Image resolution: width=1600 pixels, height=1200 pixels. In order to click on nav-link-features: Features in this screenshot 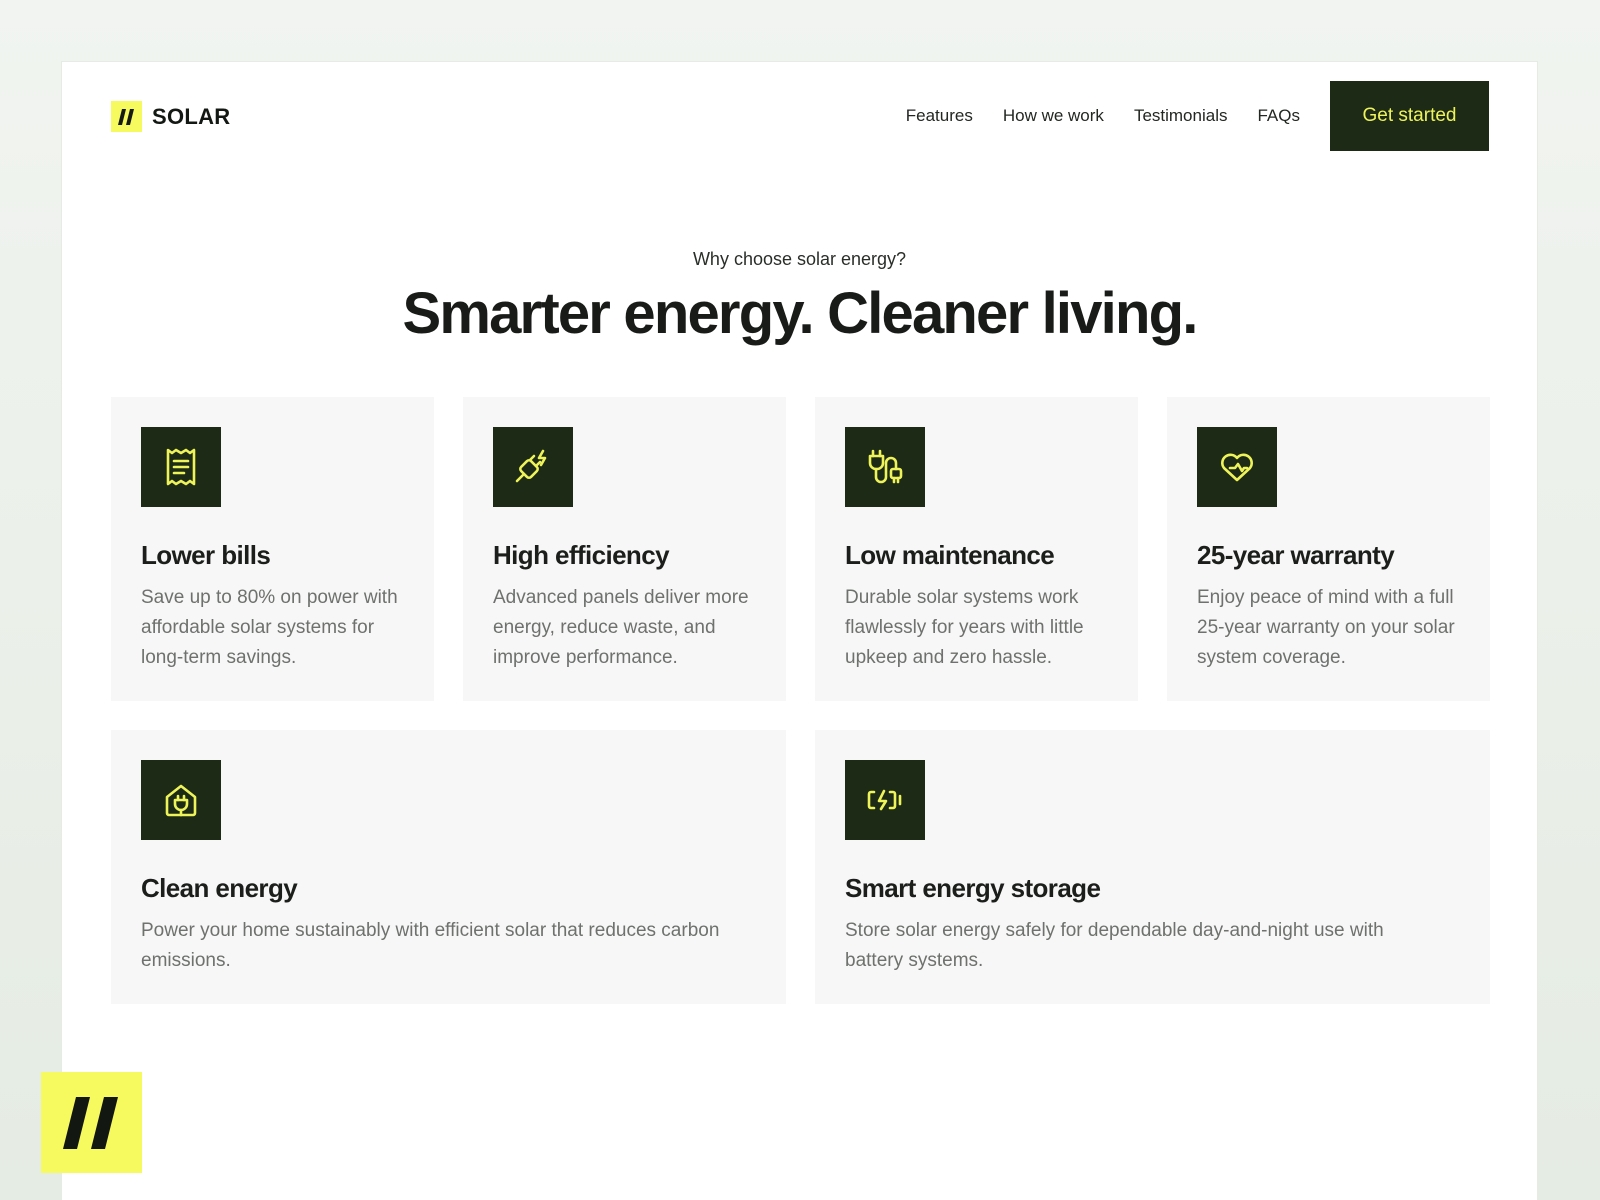, I will do `click(939, 116)`.